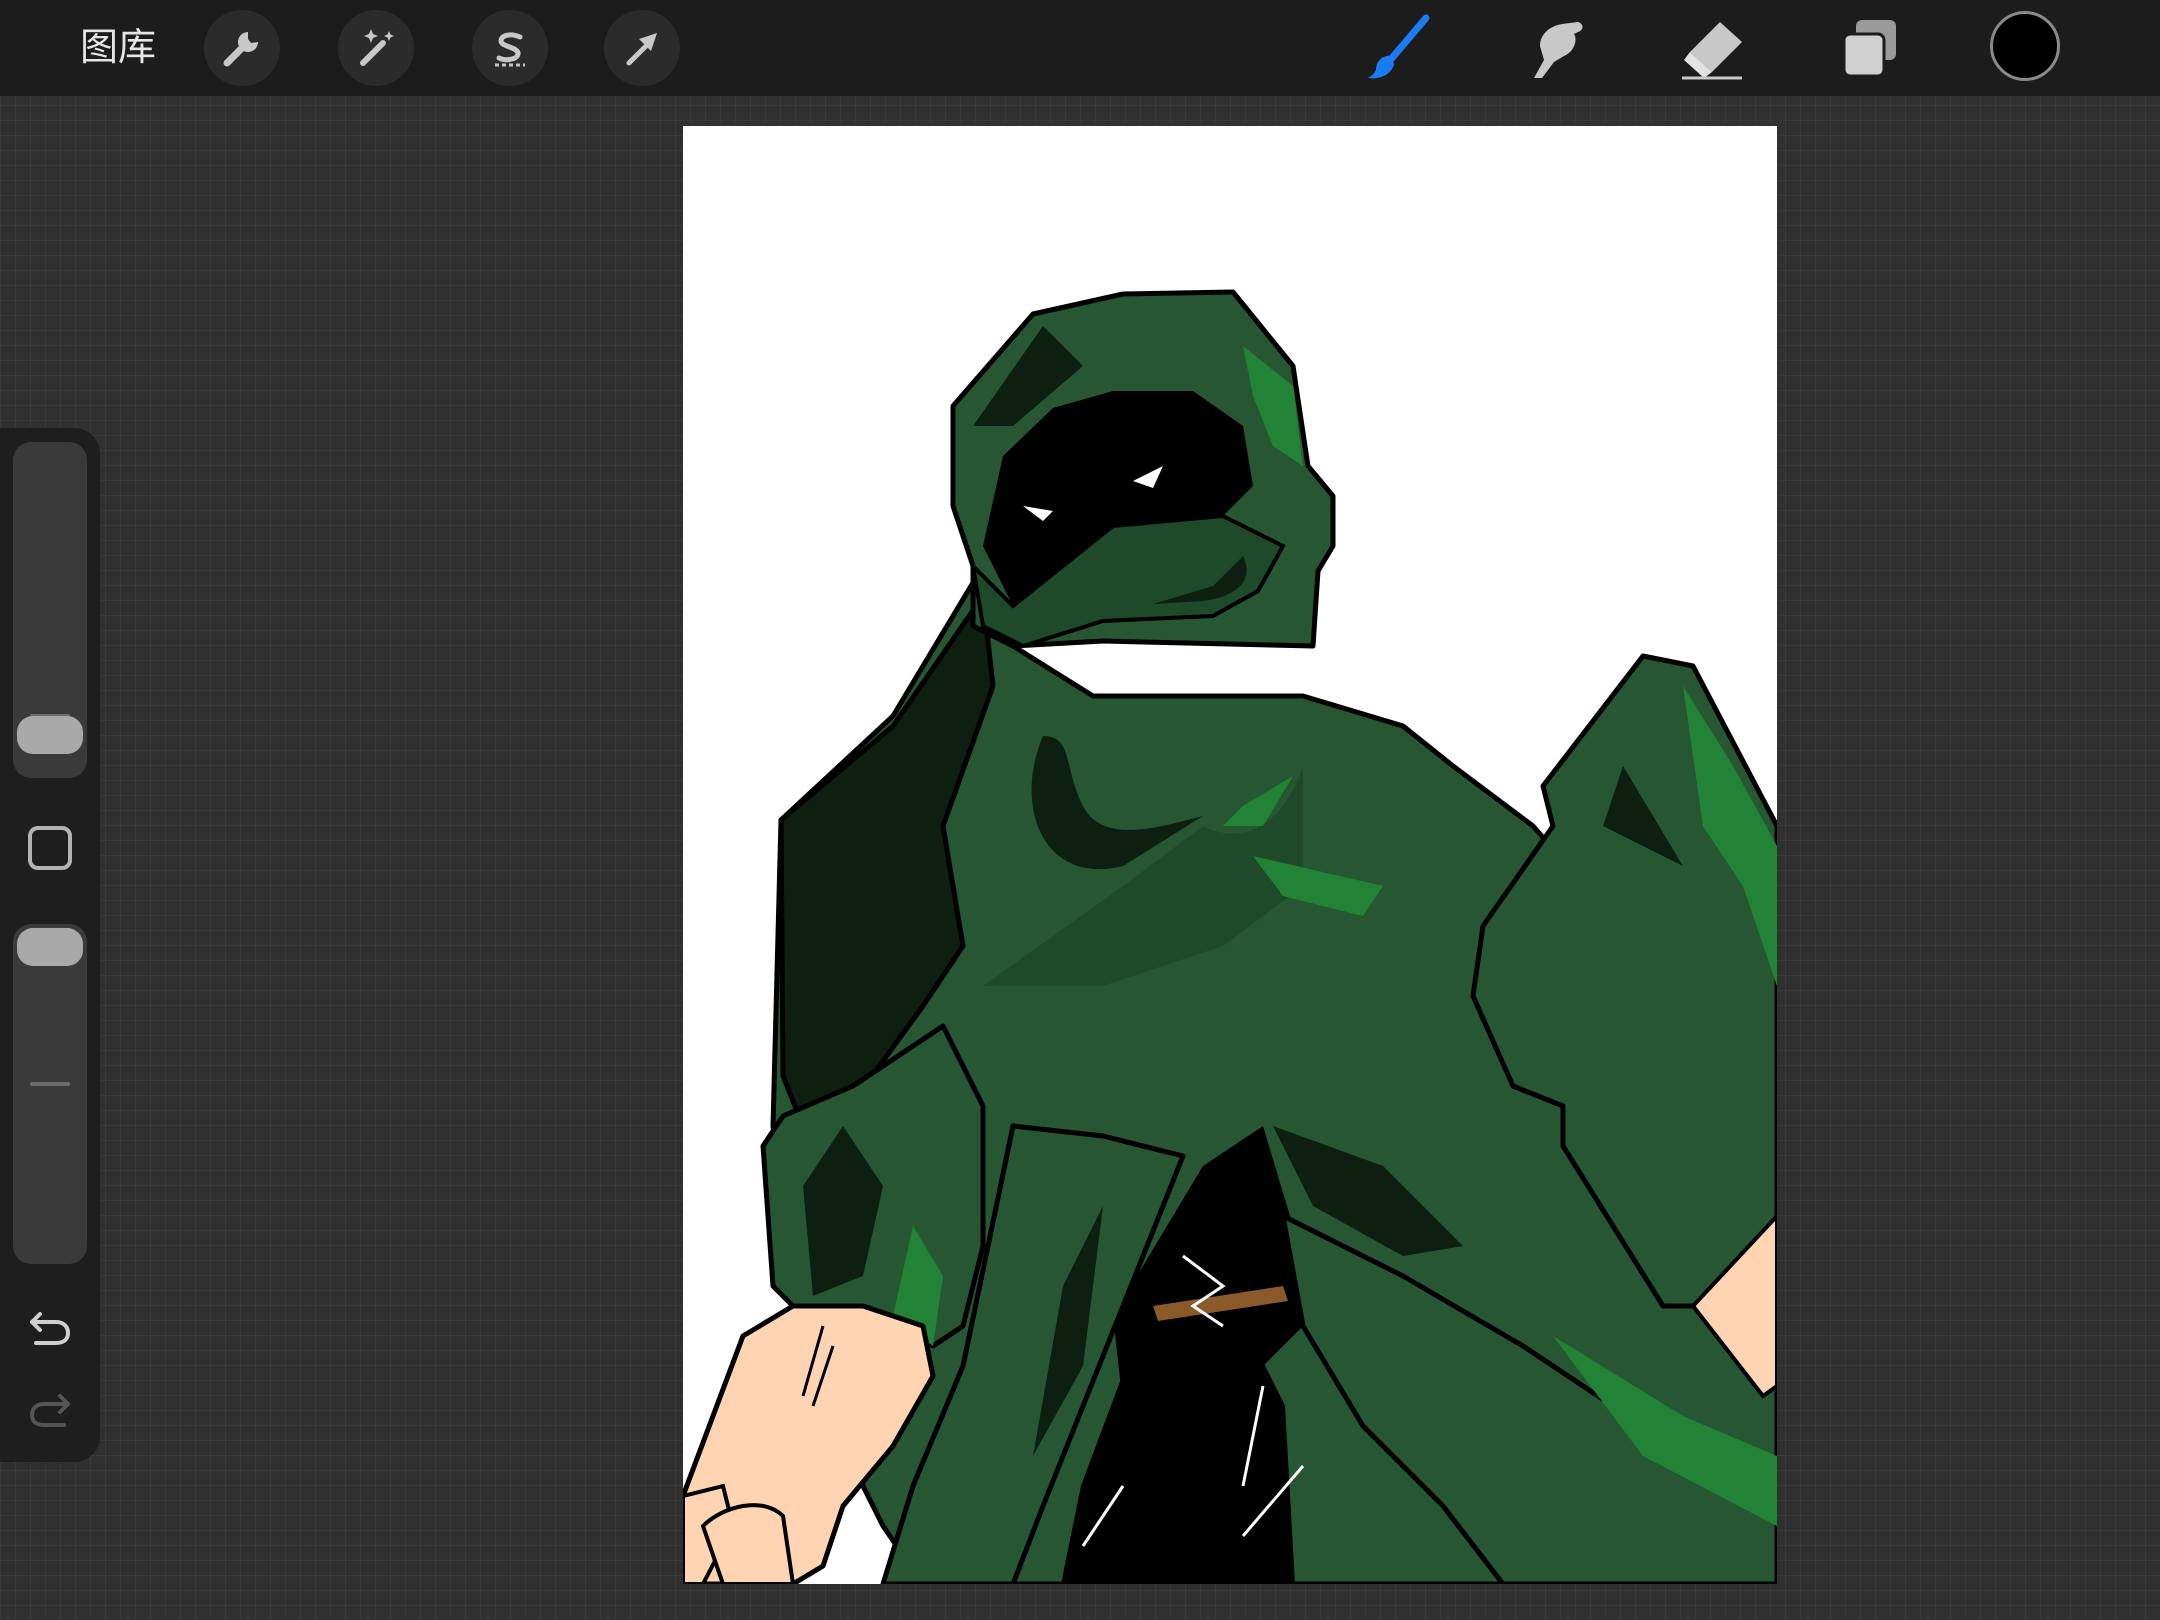 This screenshot has width=2160, height=1620. I want to click on magic-wand-icon, so click(377, 47).